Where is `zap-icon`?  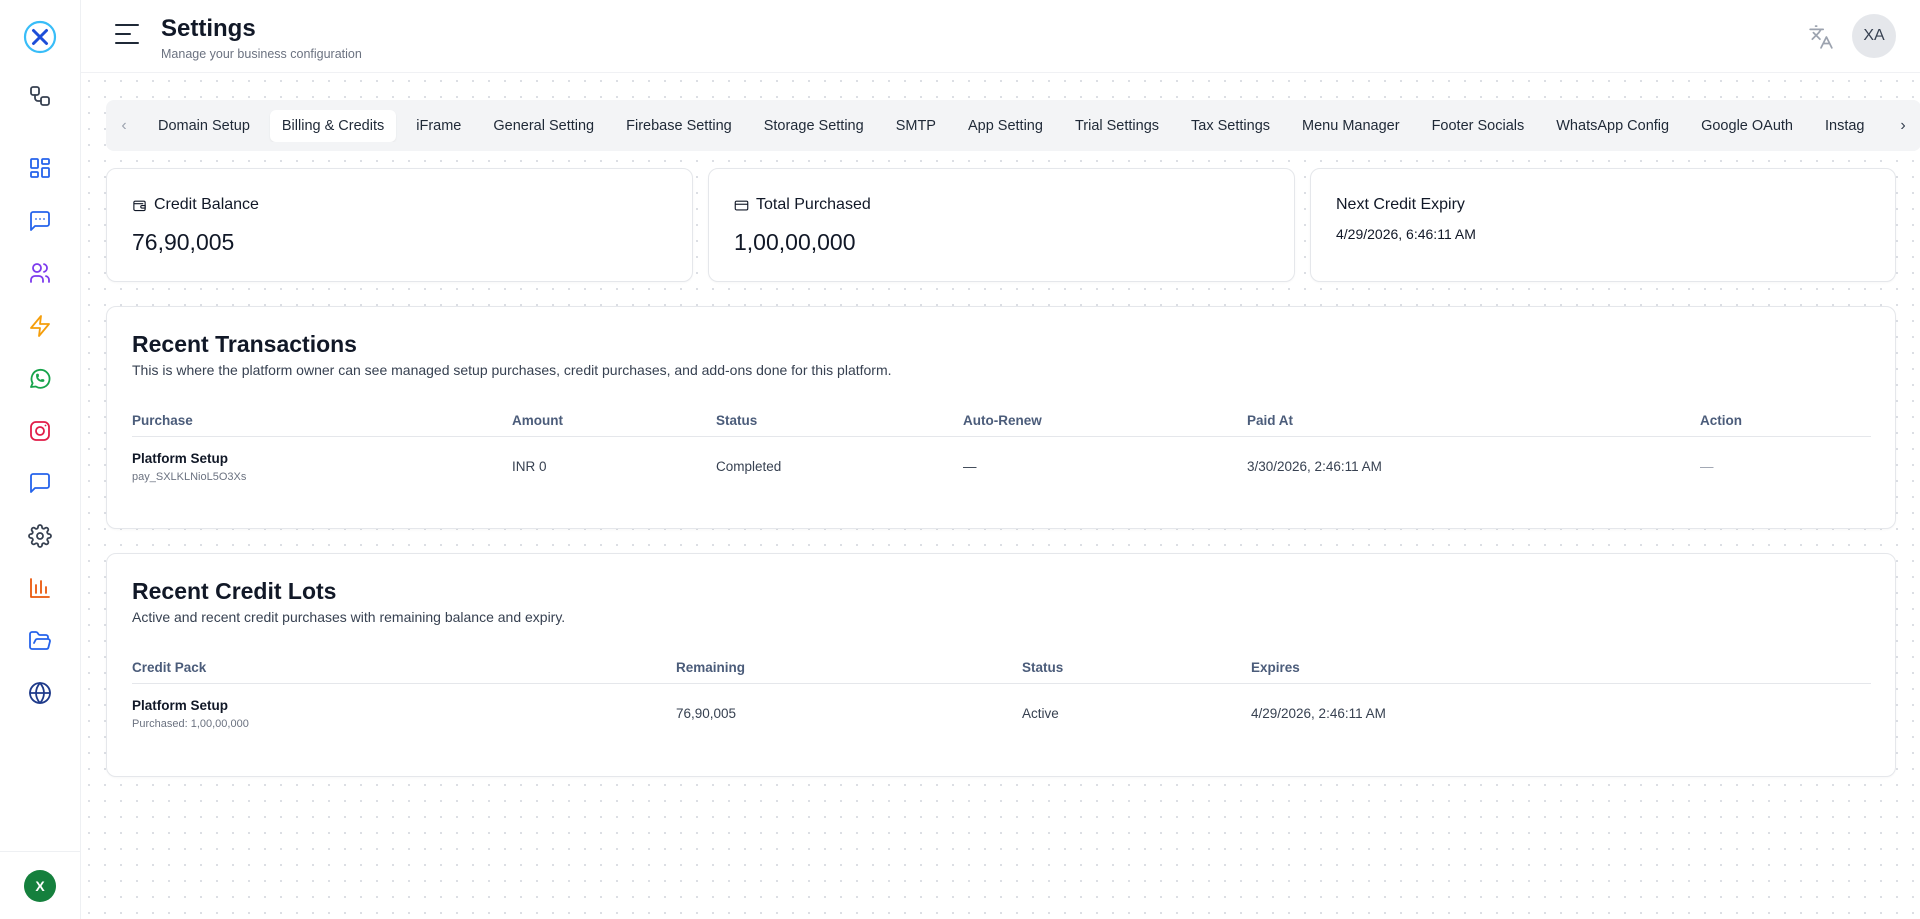 zap-icon is located at coordinates (40, 326).